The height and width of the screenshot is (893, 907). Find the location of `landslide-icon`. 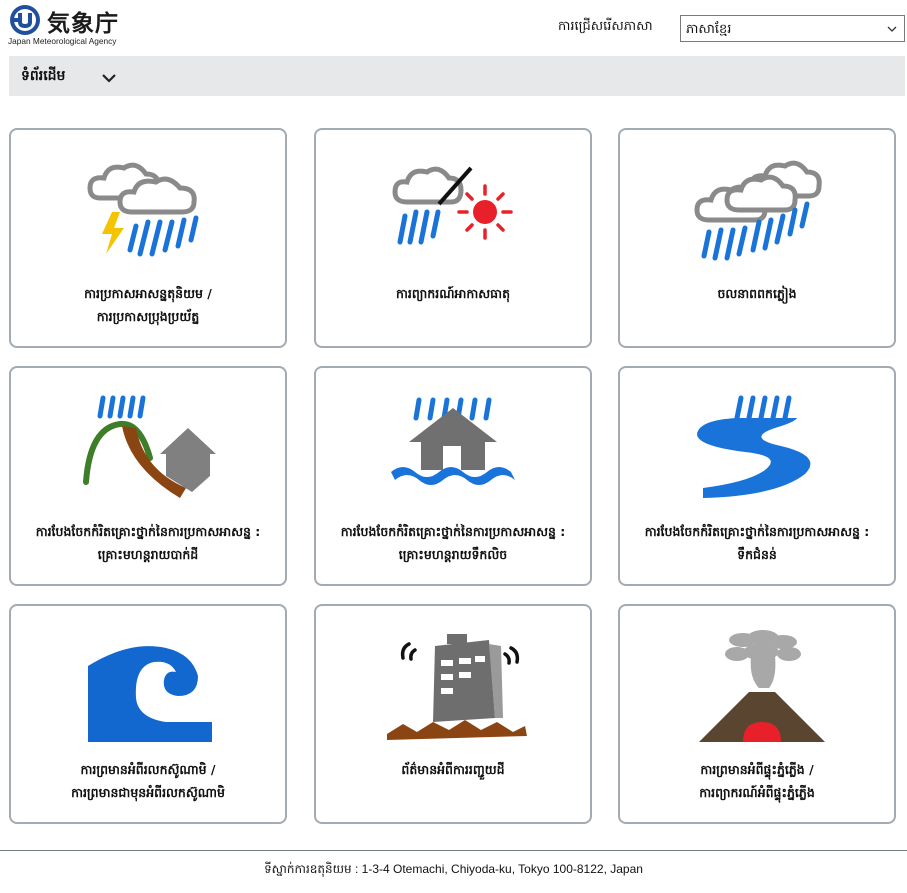

landslide-icon is located at coordinates (149, 446).